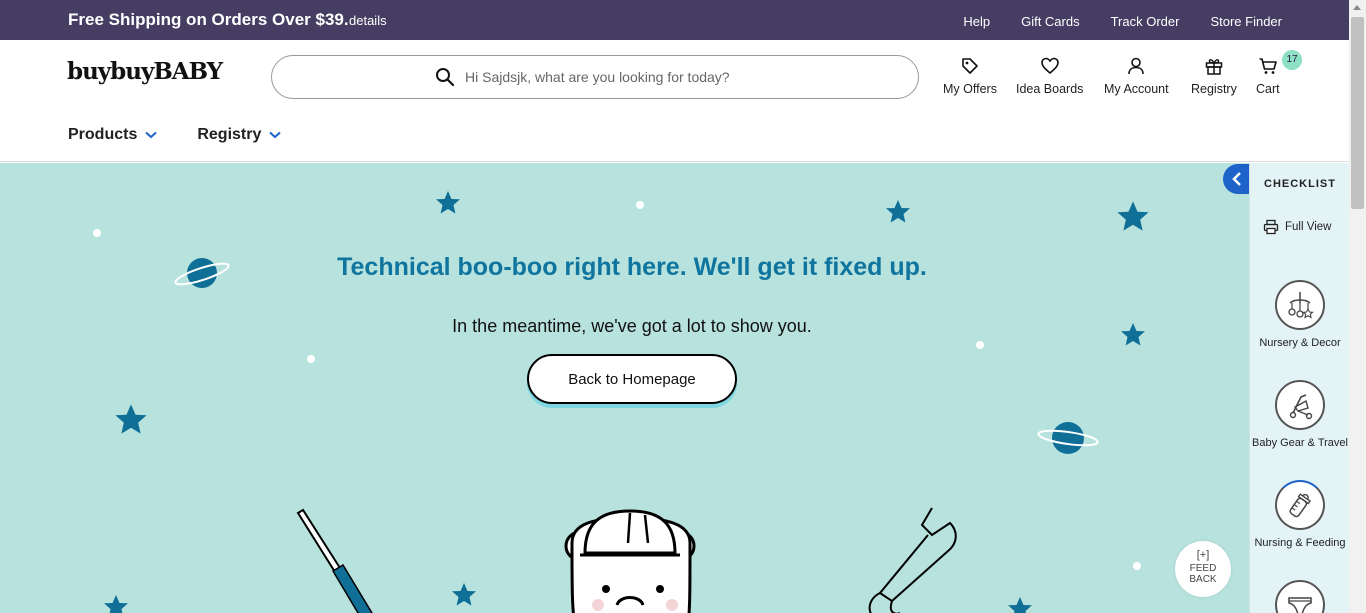 Image resolution: width=1366 pixels, height=613 pixels. Describe the element at coordinates (1050, 21) in the screenshot. I see `gift-cards-link: Gift Cards` at that location.